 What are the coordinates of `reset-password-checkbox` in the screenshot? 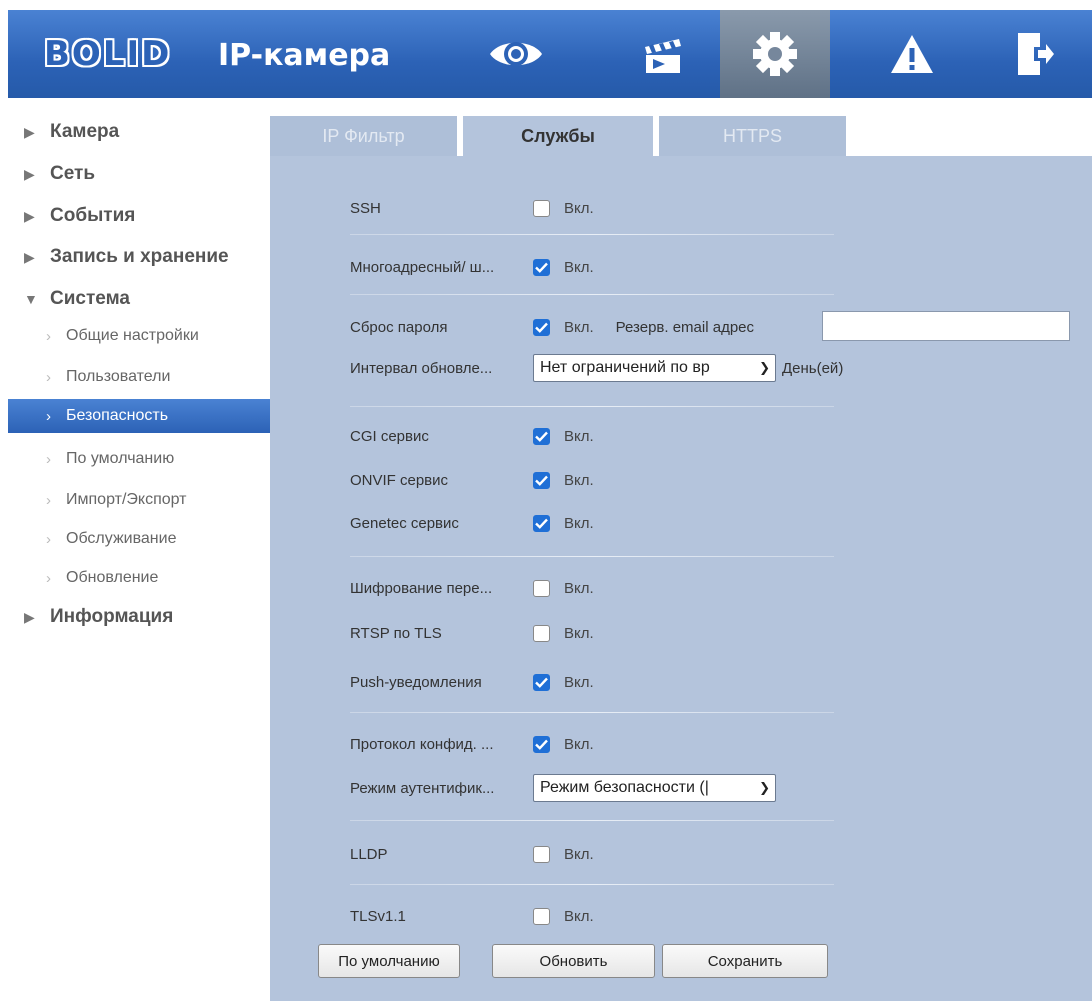 It's located at (541, 327).